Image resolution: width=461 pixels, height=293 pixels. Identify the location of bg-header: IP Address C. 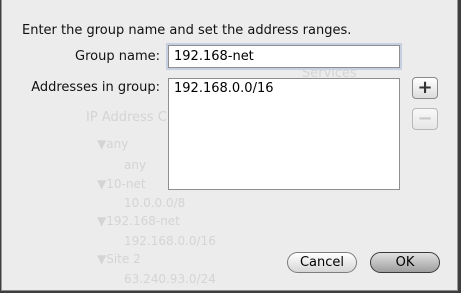
(126, 117).